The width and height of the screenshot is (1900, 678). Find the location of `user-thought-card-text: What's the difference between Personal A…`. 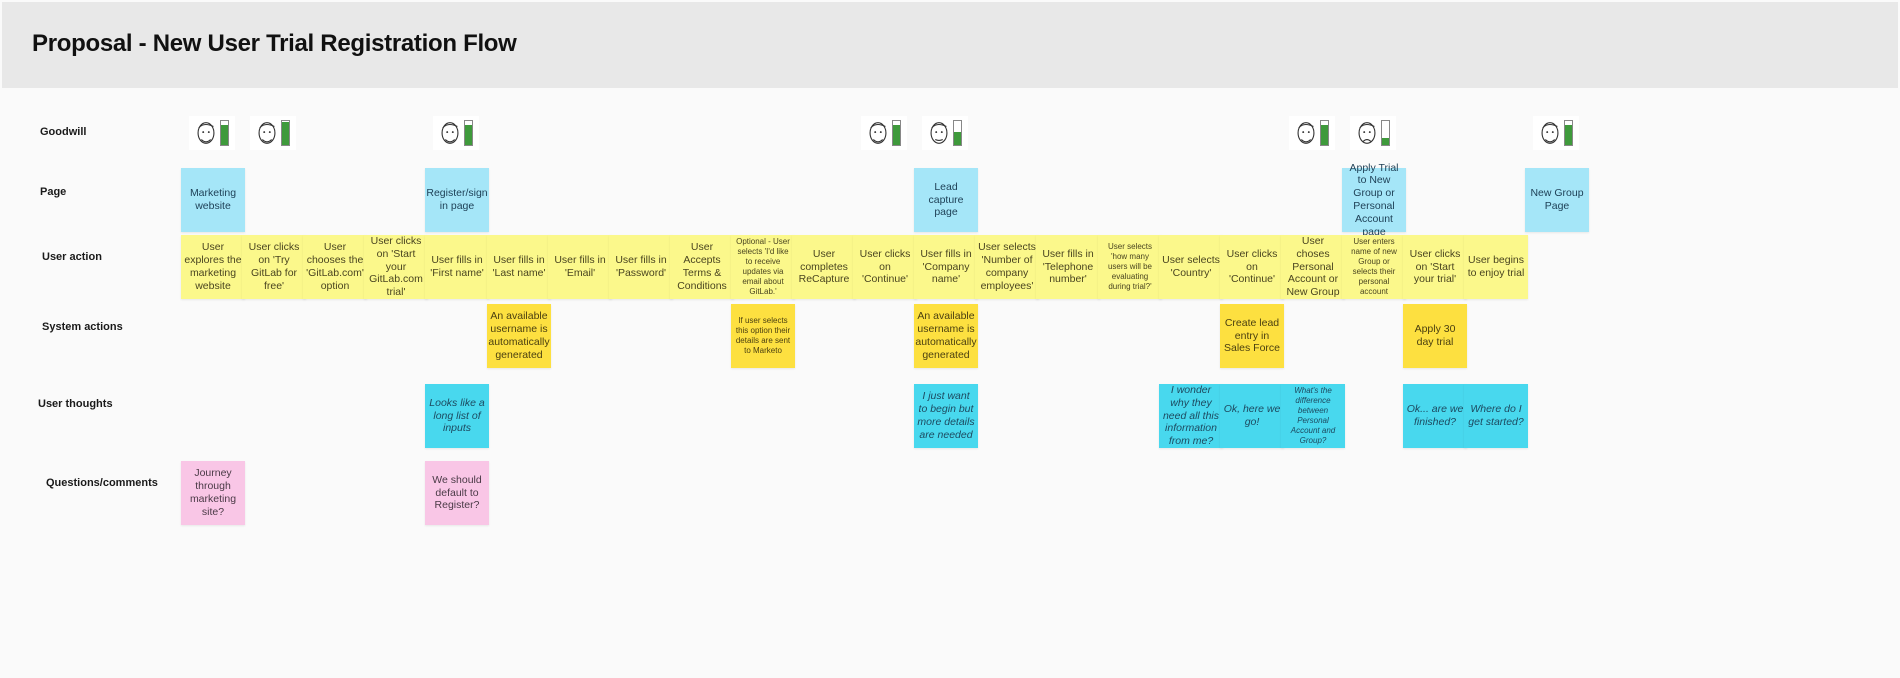

user-thought-card-text: What's the difference between Personal A… is located at coordinates (1313, 415).